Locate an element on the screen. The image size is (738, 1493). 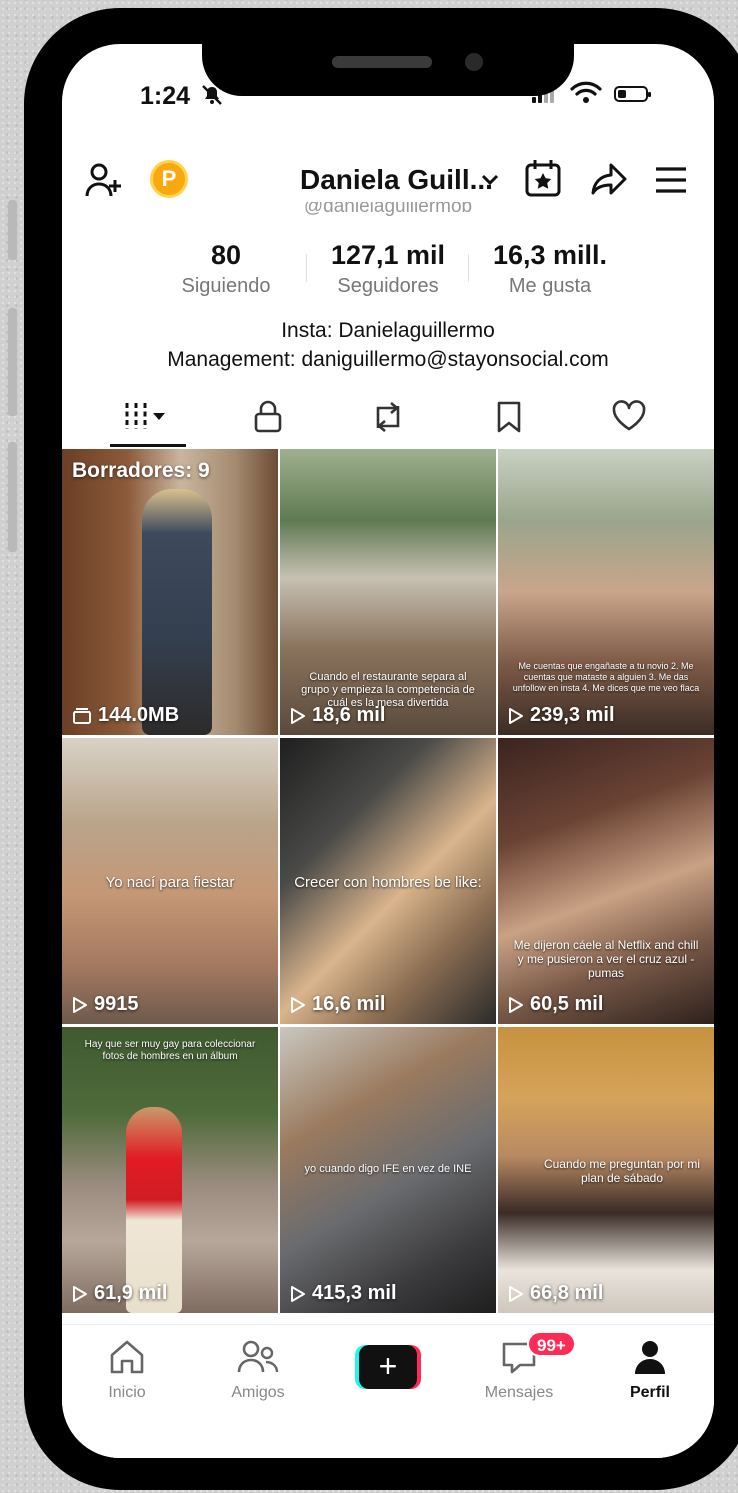
videos-grid-icon is located at coordinates (145, 416).